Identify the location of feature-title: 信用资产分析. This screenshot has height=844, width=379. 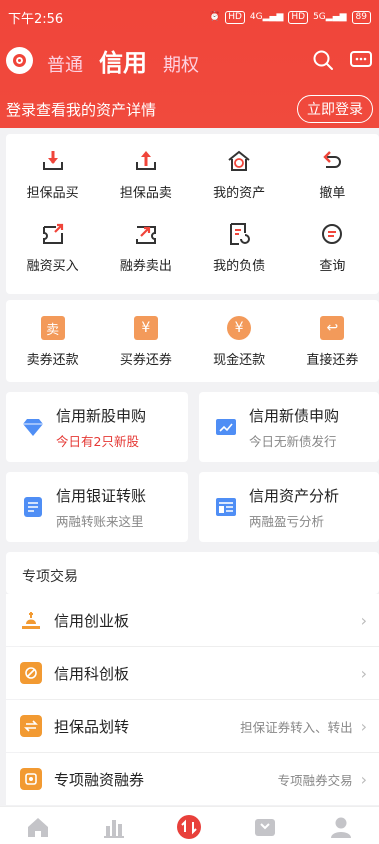
(294, 495).